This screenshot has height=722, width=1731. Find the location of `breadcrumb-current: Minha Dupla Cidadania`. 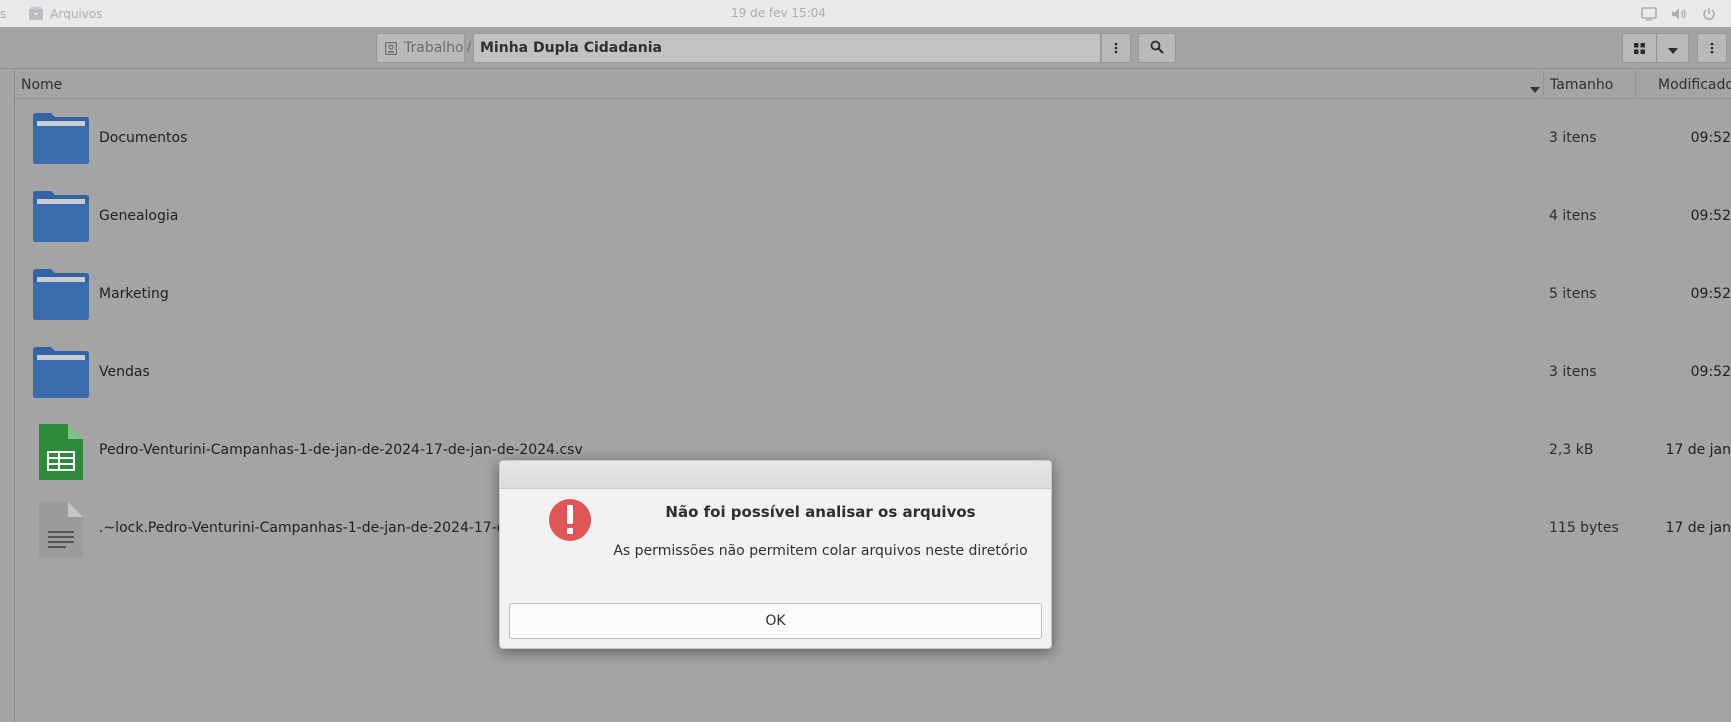

breadcrumb-current: Minha Dupla Cidadania is located at coordinates (787, 48).